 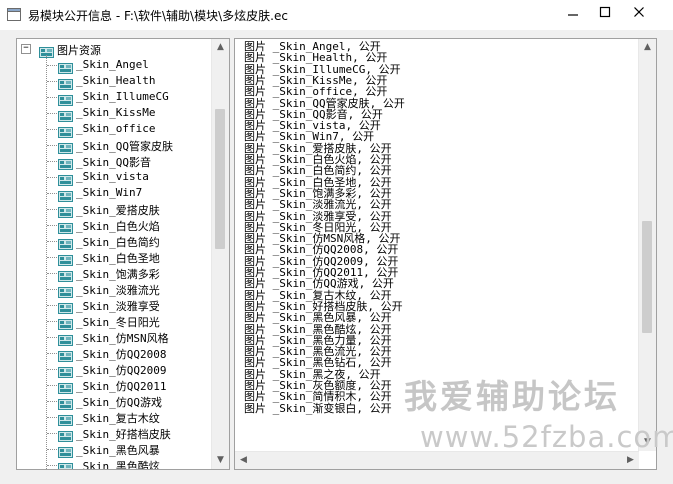 What do you see at coordinates (113, 241) in the screenshot?
I see `tree-item: _Skin_白色简约` at bounding box center [113, 241].